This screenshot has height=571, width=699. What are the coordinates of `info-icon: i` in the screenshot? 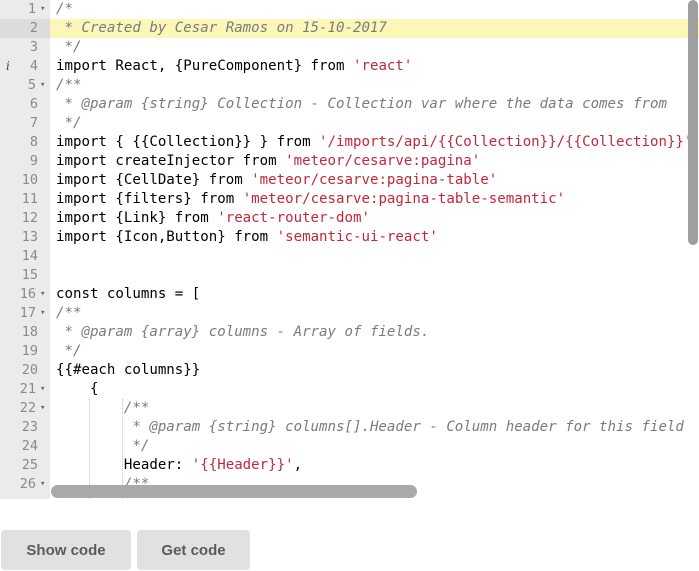 It's located at (8, 66).